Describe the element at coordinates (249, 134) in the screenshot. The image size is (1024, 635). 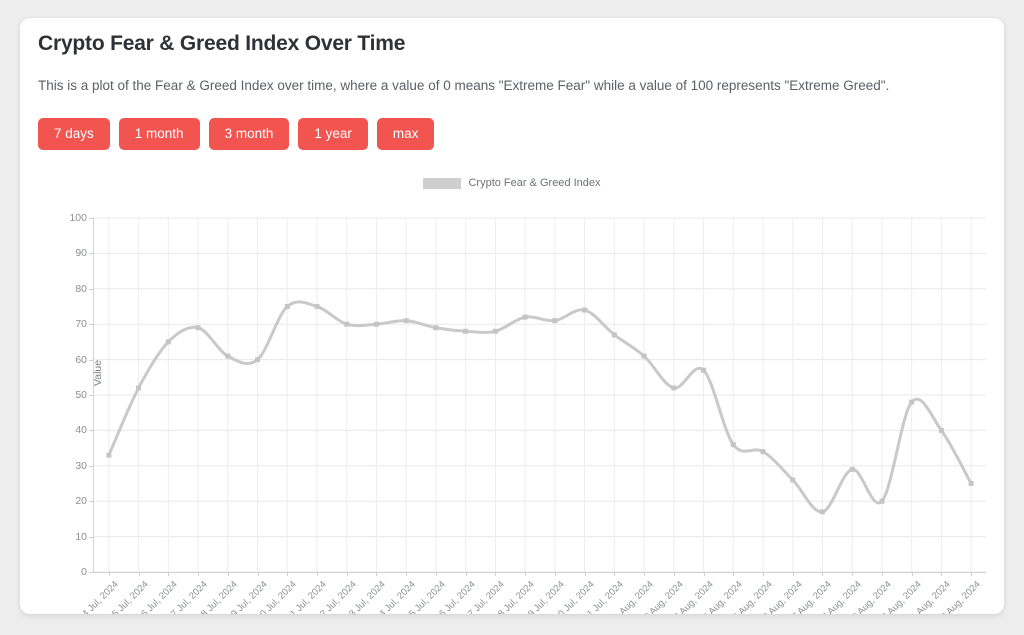
I see `range-button-3-month: 3 month` at that location.